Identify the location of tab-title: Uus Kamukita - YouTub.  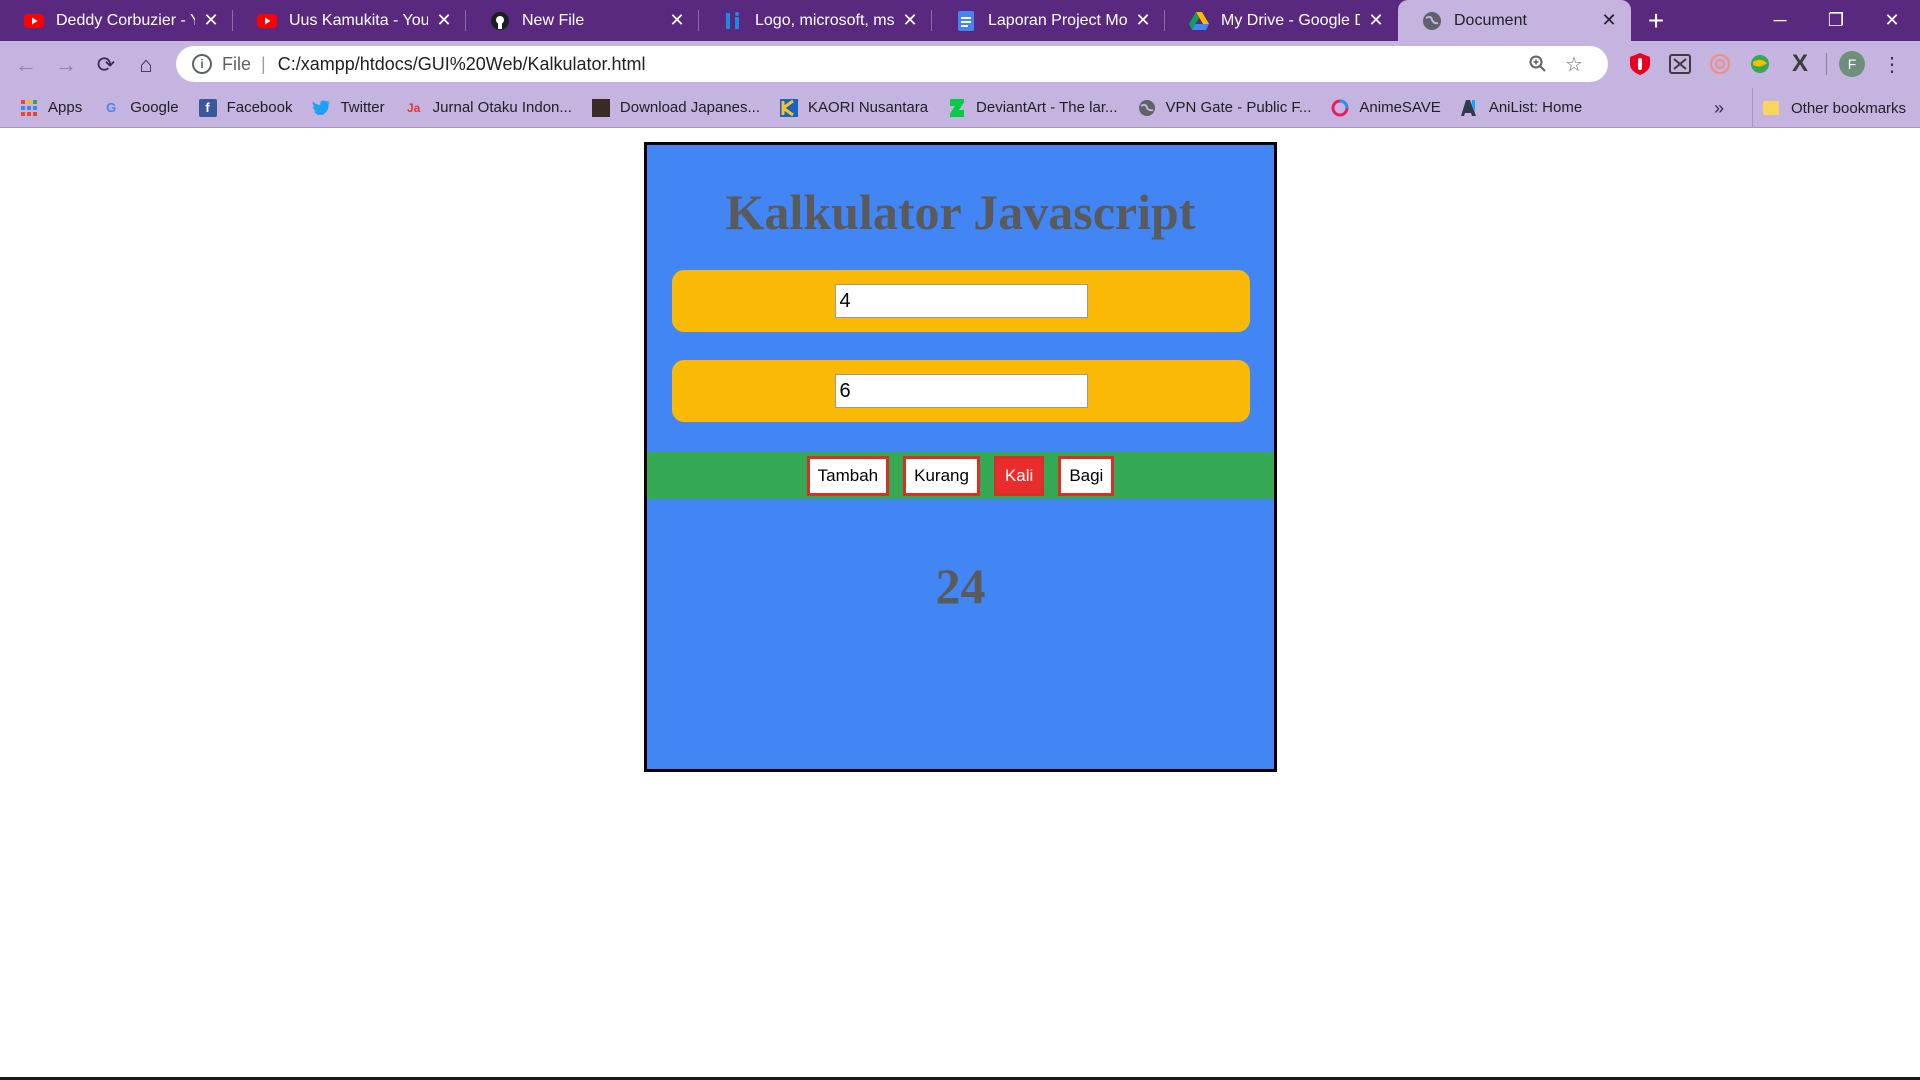
(358, 20).